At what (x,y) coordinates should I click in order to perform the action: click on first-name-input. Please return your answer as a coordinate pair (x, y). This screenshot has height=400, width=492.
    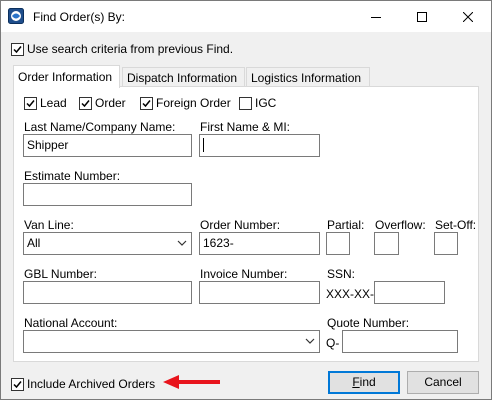
    Looking at the image, I should click on (259, 145).